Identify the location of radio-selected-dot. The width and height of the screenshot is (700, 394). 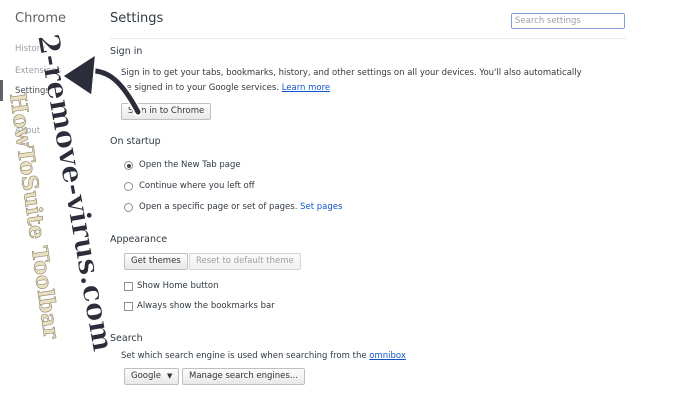
(128, 165).